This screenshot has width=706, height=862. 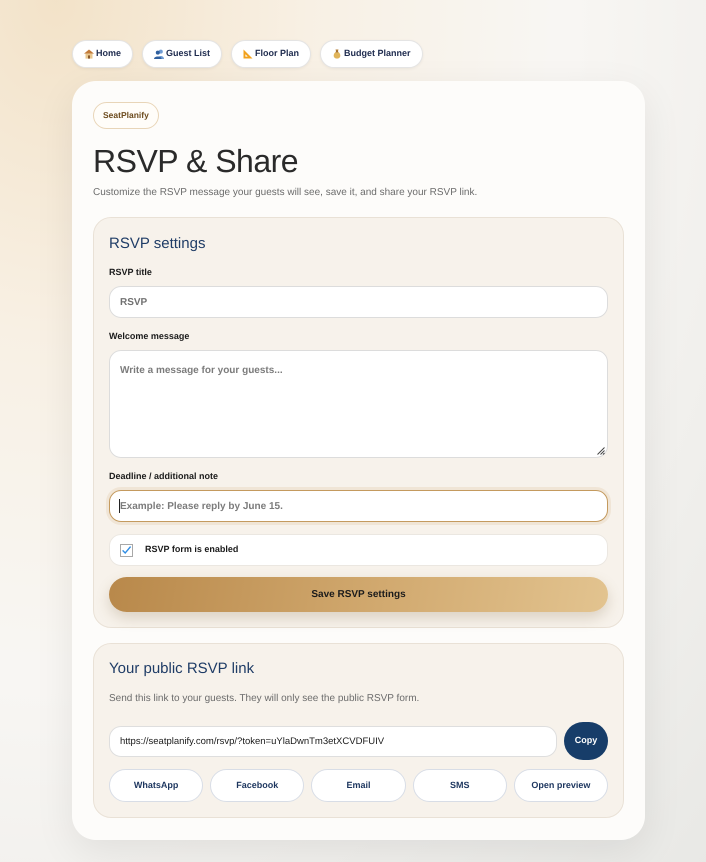 What do you see at coordinates (126, 115) in the screenshot?
I see `brand-badge: SeatPlanify` at bounding box center [126, 115].